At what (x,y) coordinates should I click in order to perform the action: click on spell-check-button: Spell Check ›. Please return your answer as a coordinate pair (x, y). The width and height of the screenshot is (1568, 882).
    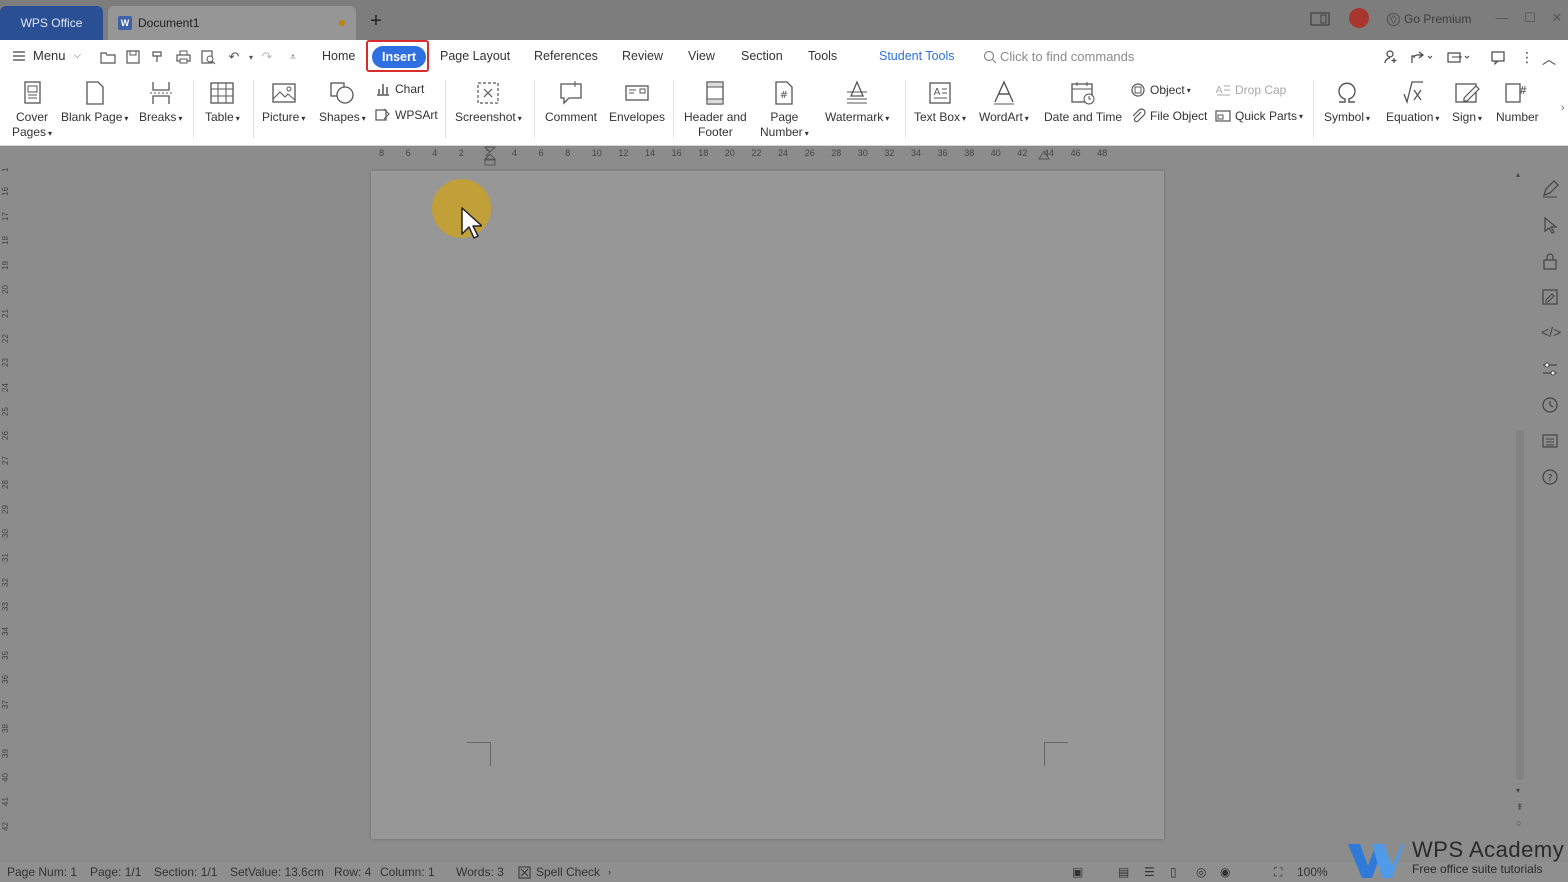
    Looking at the image, I should click on (564, 872).